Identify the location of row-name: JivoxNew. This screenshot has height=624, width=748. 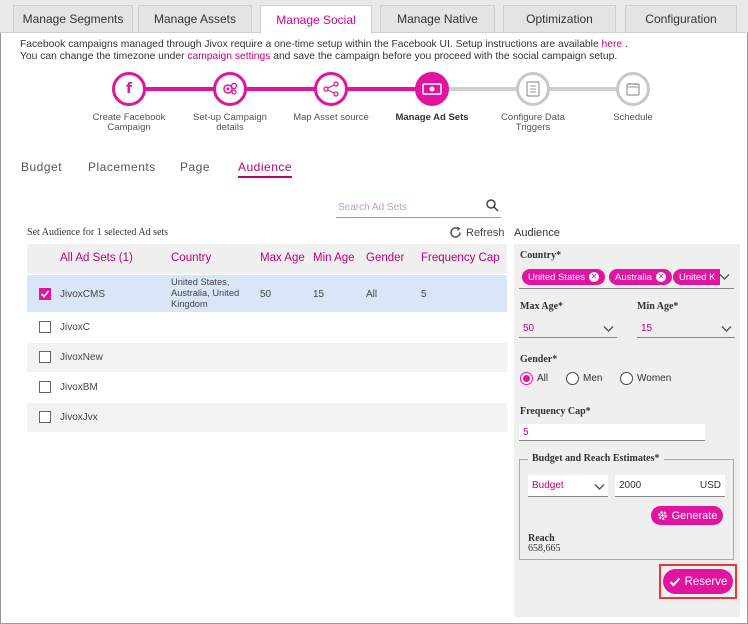
(81, 357).